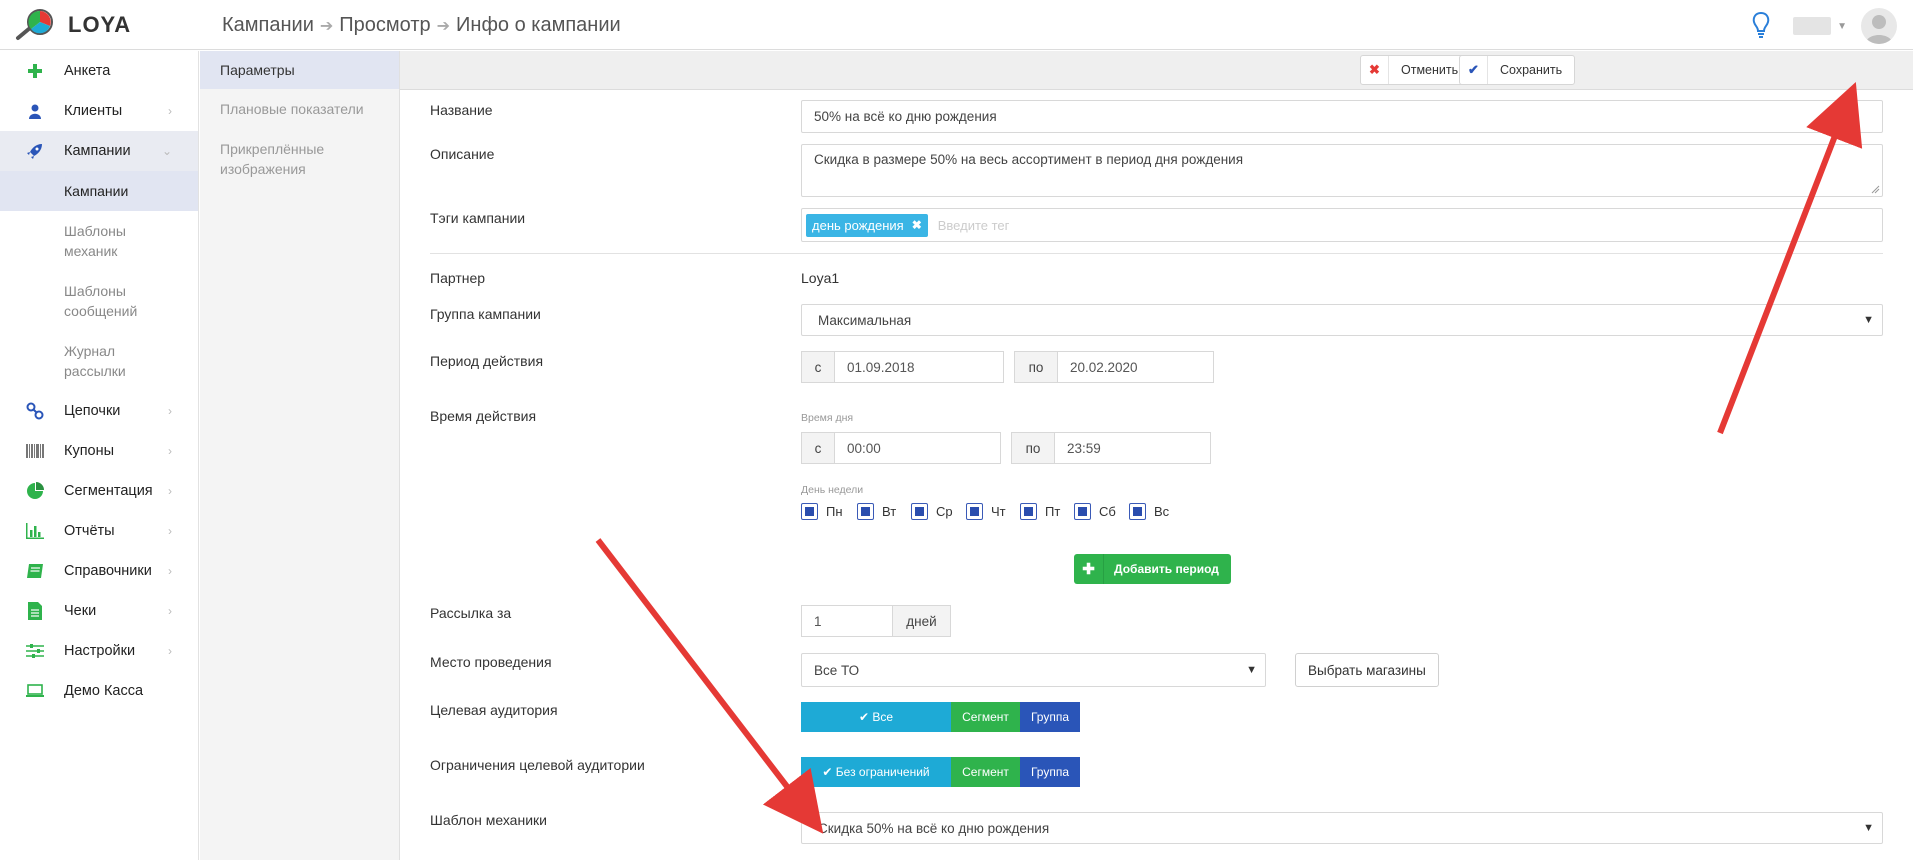 The image size is (1913, 860). I want to click on user-name, so click(1812, 26).